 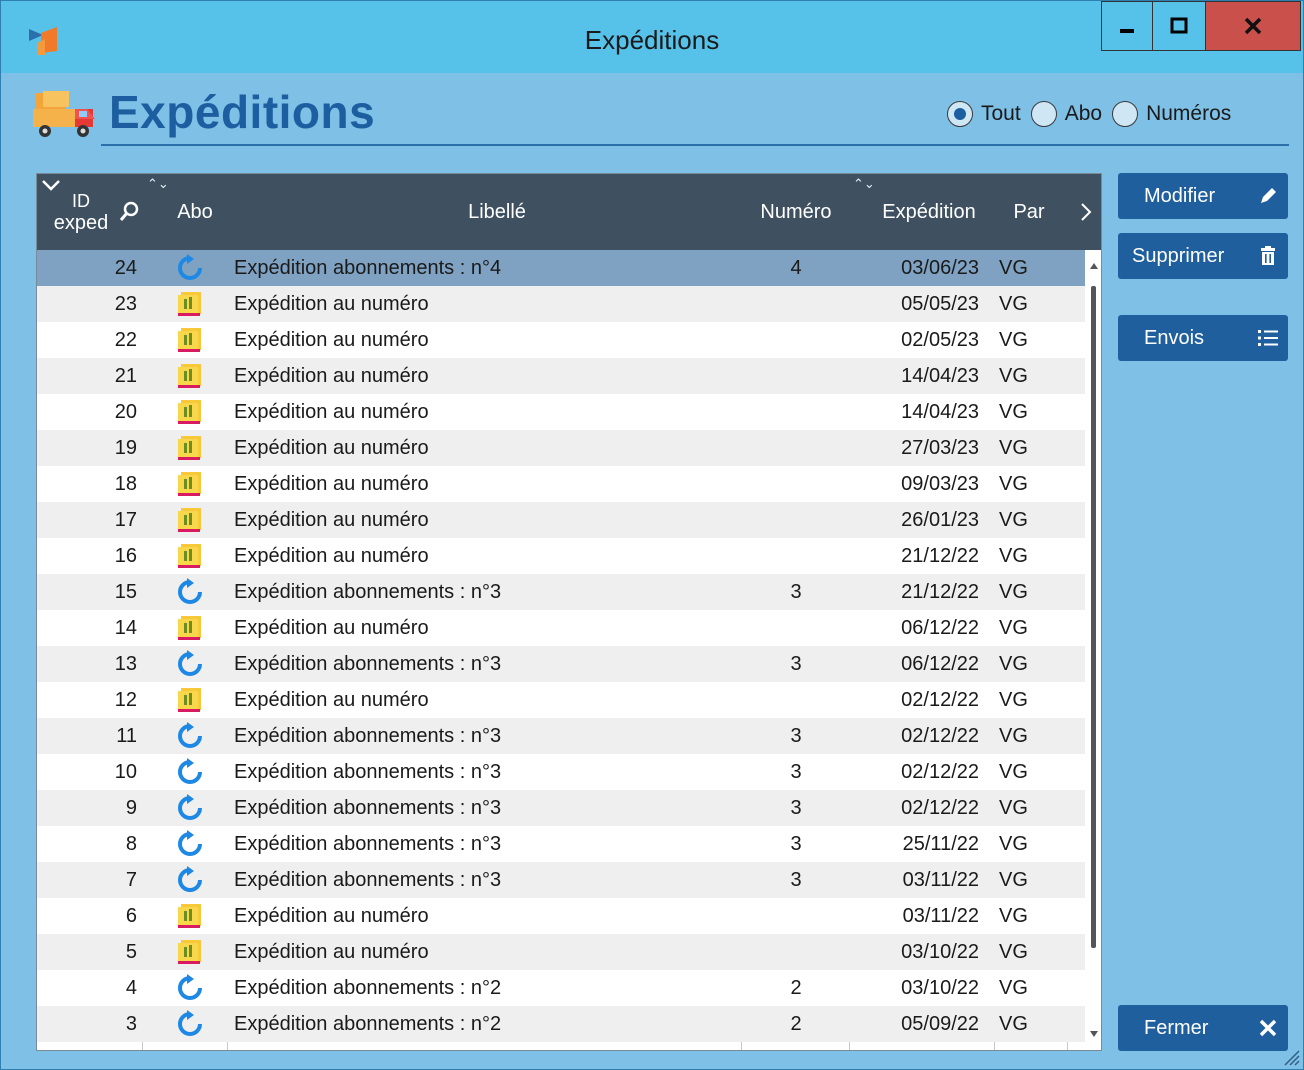 What do you see at coordinates (1093, 1034) in the screenshot?
I see `scroll-down-button` at bounding box center [1093, 1034].